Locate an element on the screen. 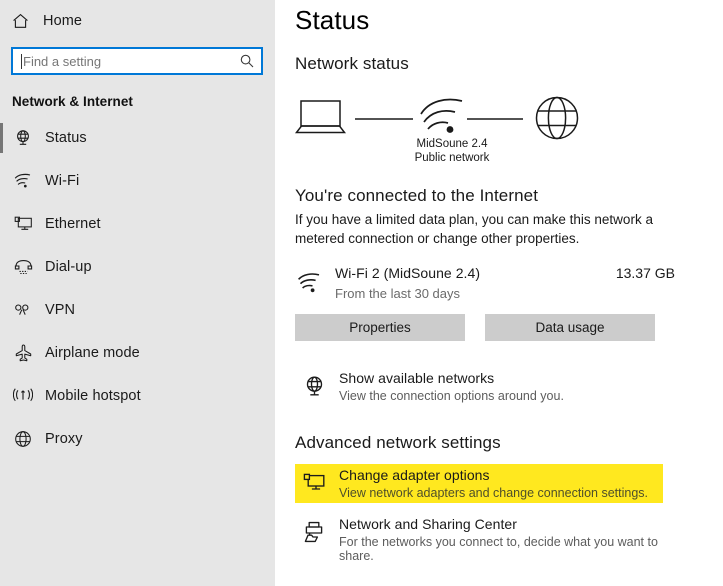  change-adapter-options-title: Change adapter options is located at coordinates (414, 475).